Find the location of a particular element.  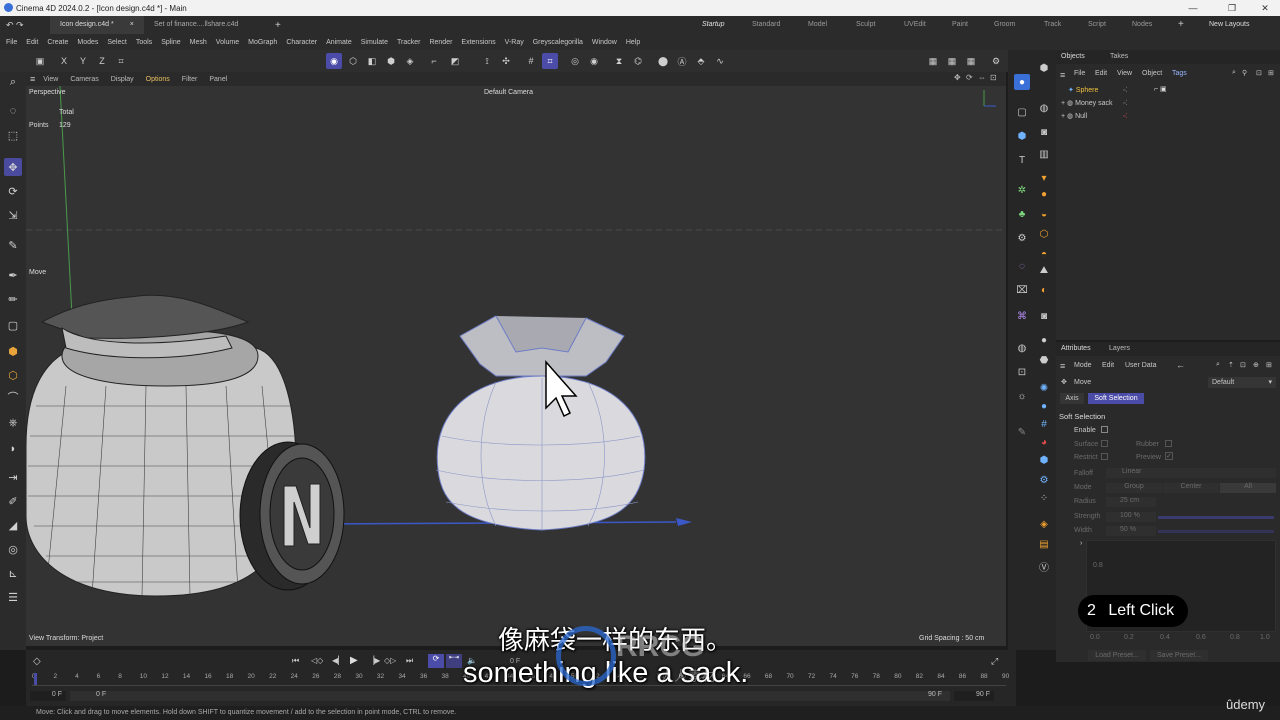

viewport-menu-cameras: Cameras is located at coordinates (84, 79).